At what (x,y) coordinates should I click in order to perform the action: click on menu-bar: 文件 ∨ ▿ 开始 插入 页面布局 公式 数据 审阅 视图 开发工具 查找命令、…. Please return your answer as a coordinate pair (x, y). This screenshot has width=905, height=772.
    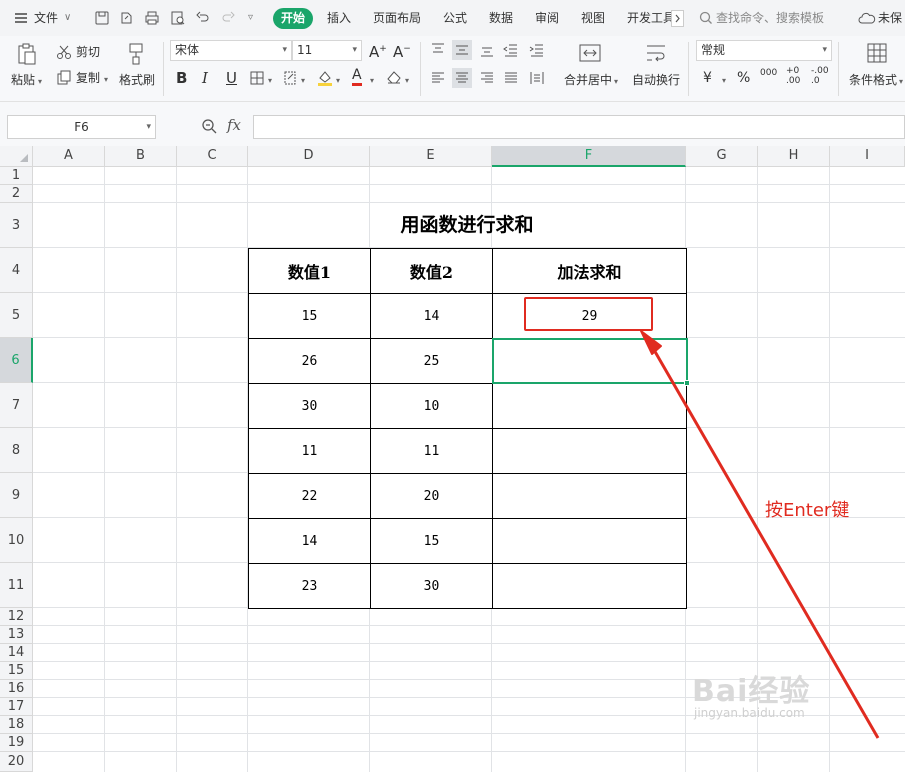
    Looking at the image, I should click on (452, 18).